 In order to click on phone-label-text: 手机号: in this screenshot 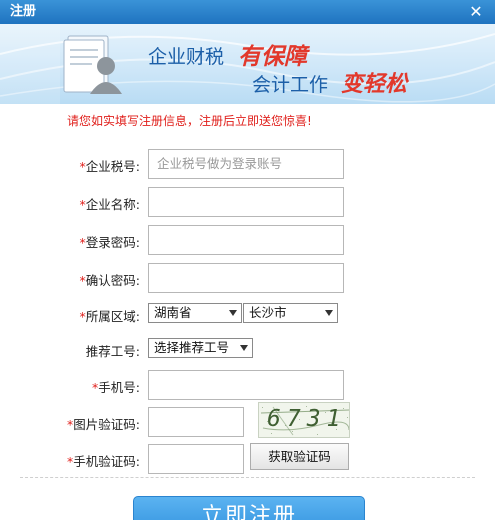, I will do `click(119, 387)`.